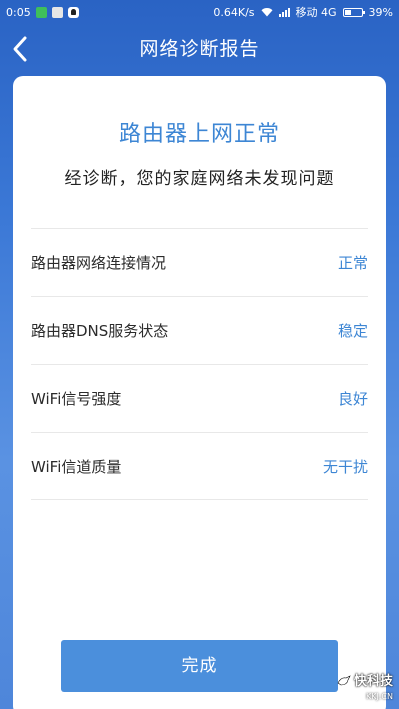 Image resolution: width=399 pixels, height=709 pixels. Describe the element at coordinates (373, 681) in the screenshot. I see `watermark-name: 快科技` at that location.